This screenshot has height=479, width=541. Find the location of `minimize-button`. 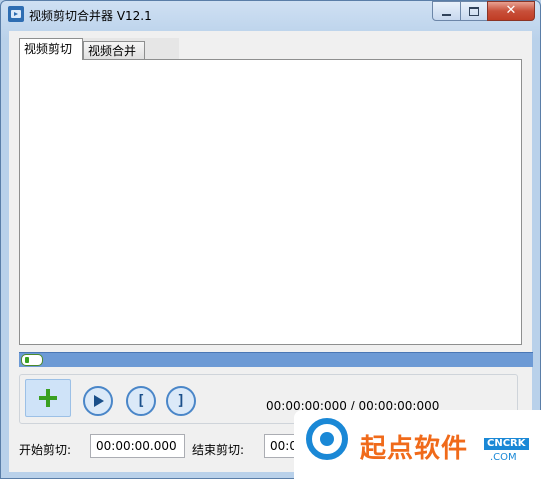

minimize-button is located at coordinates (446, 11).